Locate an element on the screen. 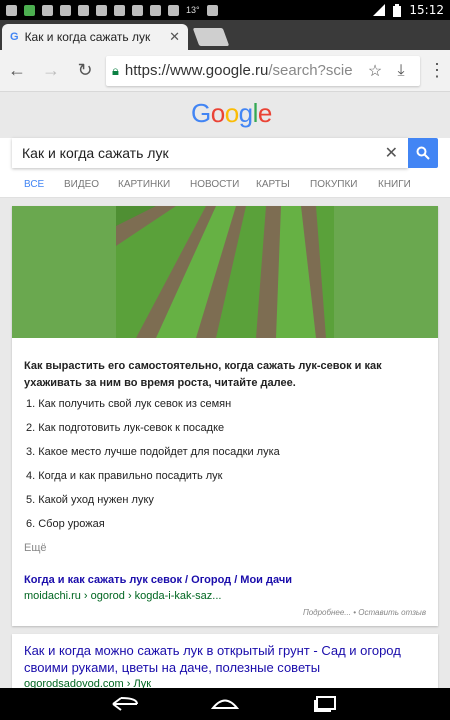 This screenshot has height=720, width=450. messenger-icon is located at coordinates (137, 10).